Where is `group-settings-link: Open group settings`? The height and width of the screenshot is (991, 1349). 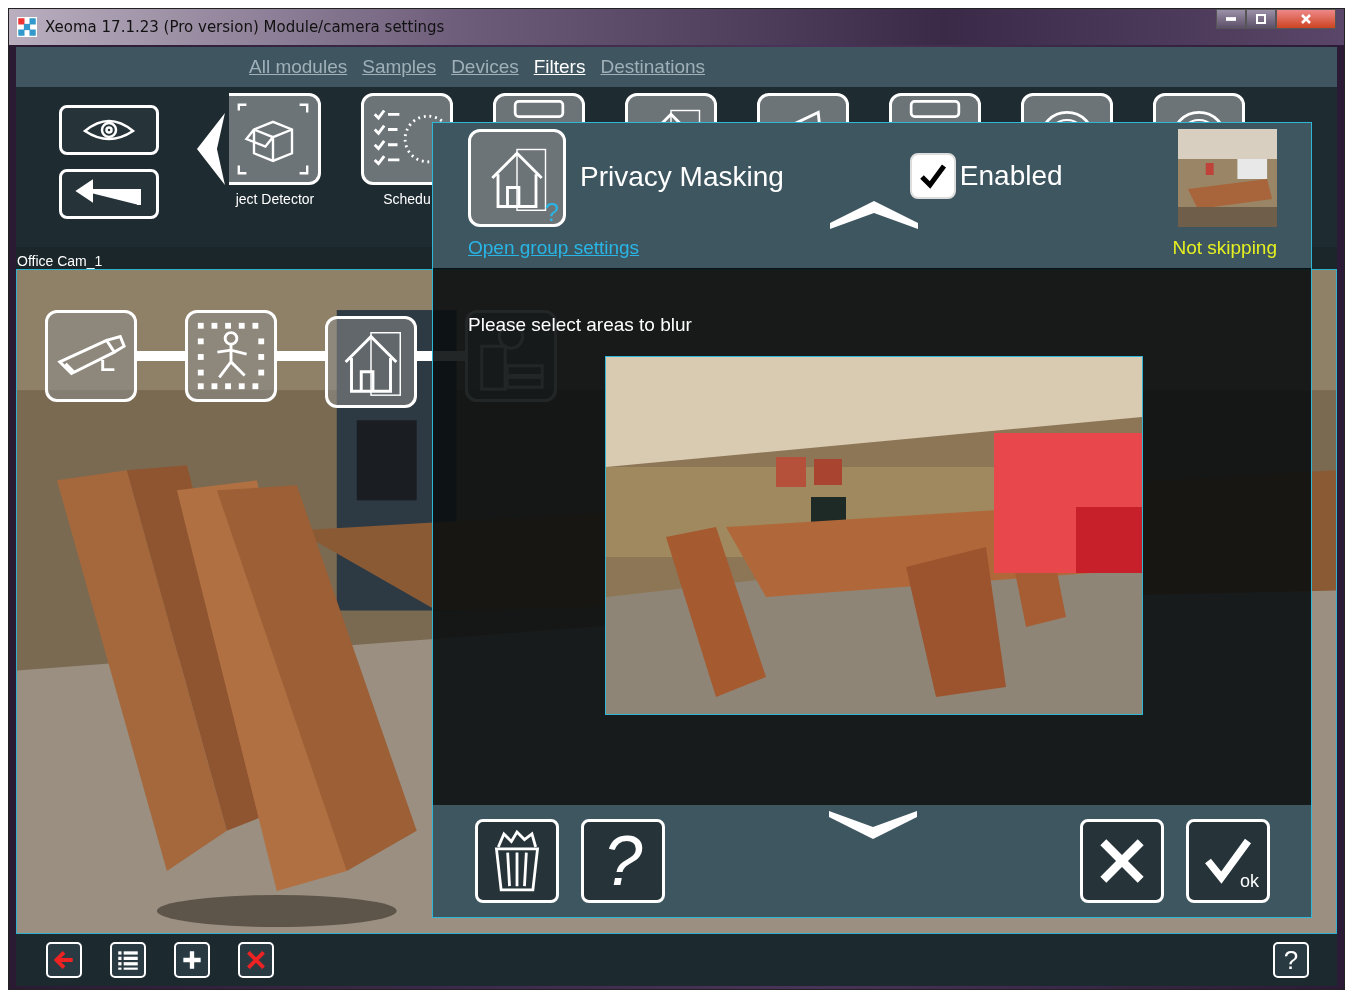
group-settings-link: Open group settings is located at coordinates (554, 248).